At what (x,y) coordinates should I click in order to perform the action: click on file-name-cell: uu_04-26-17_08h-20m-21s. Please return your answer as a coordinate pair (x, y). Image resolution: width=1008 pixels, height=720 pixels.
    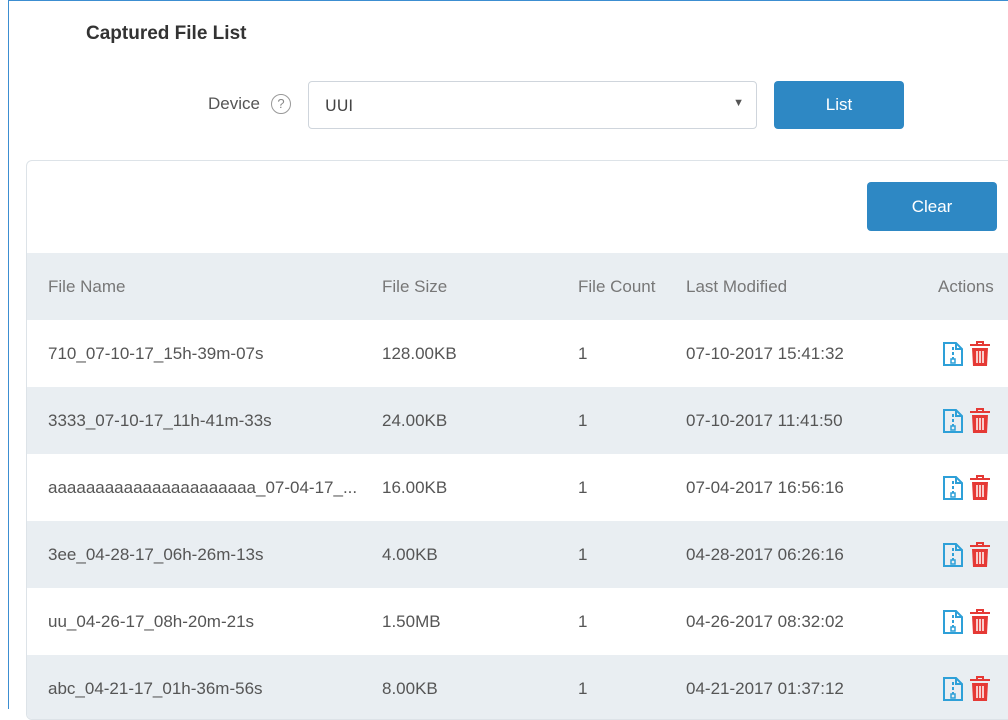
    Looking at the image, I should click on (151, 621).